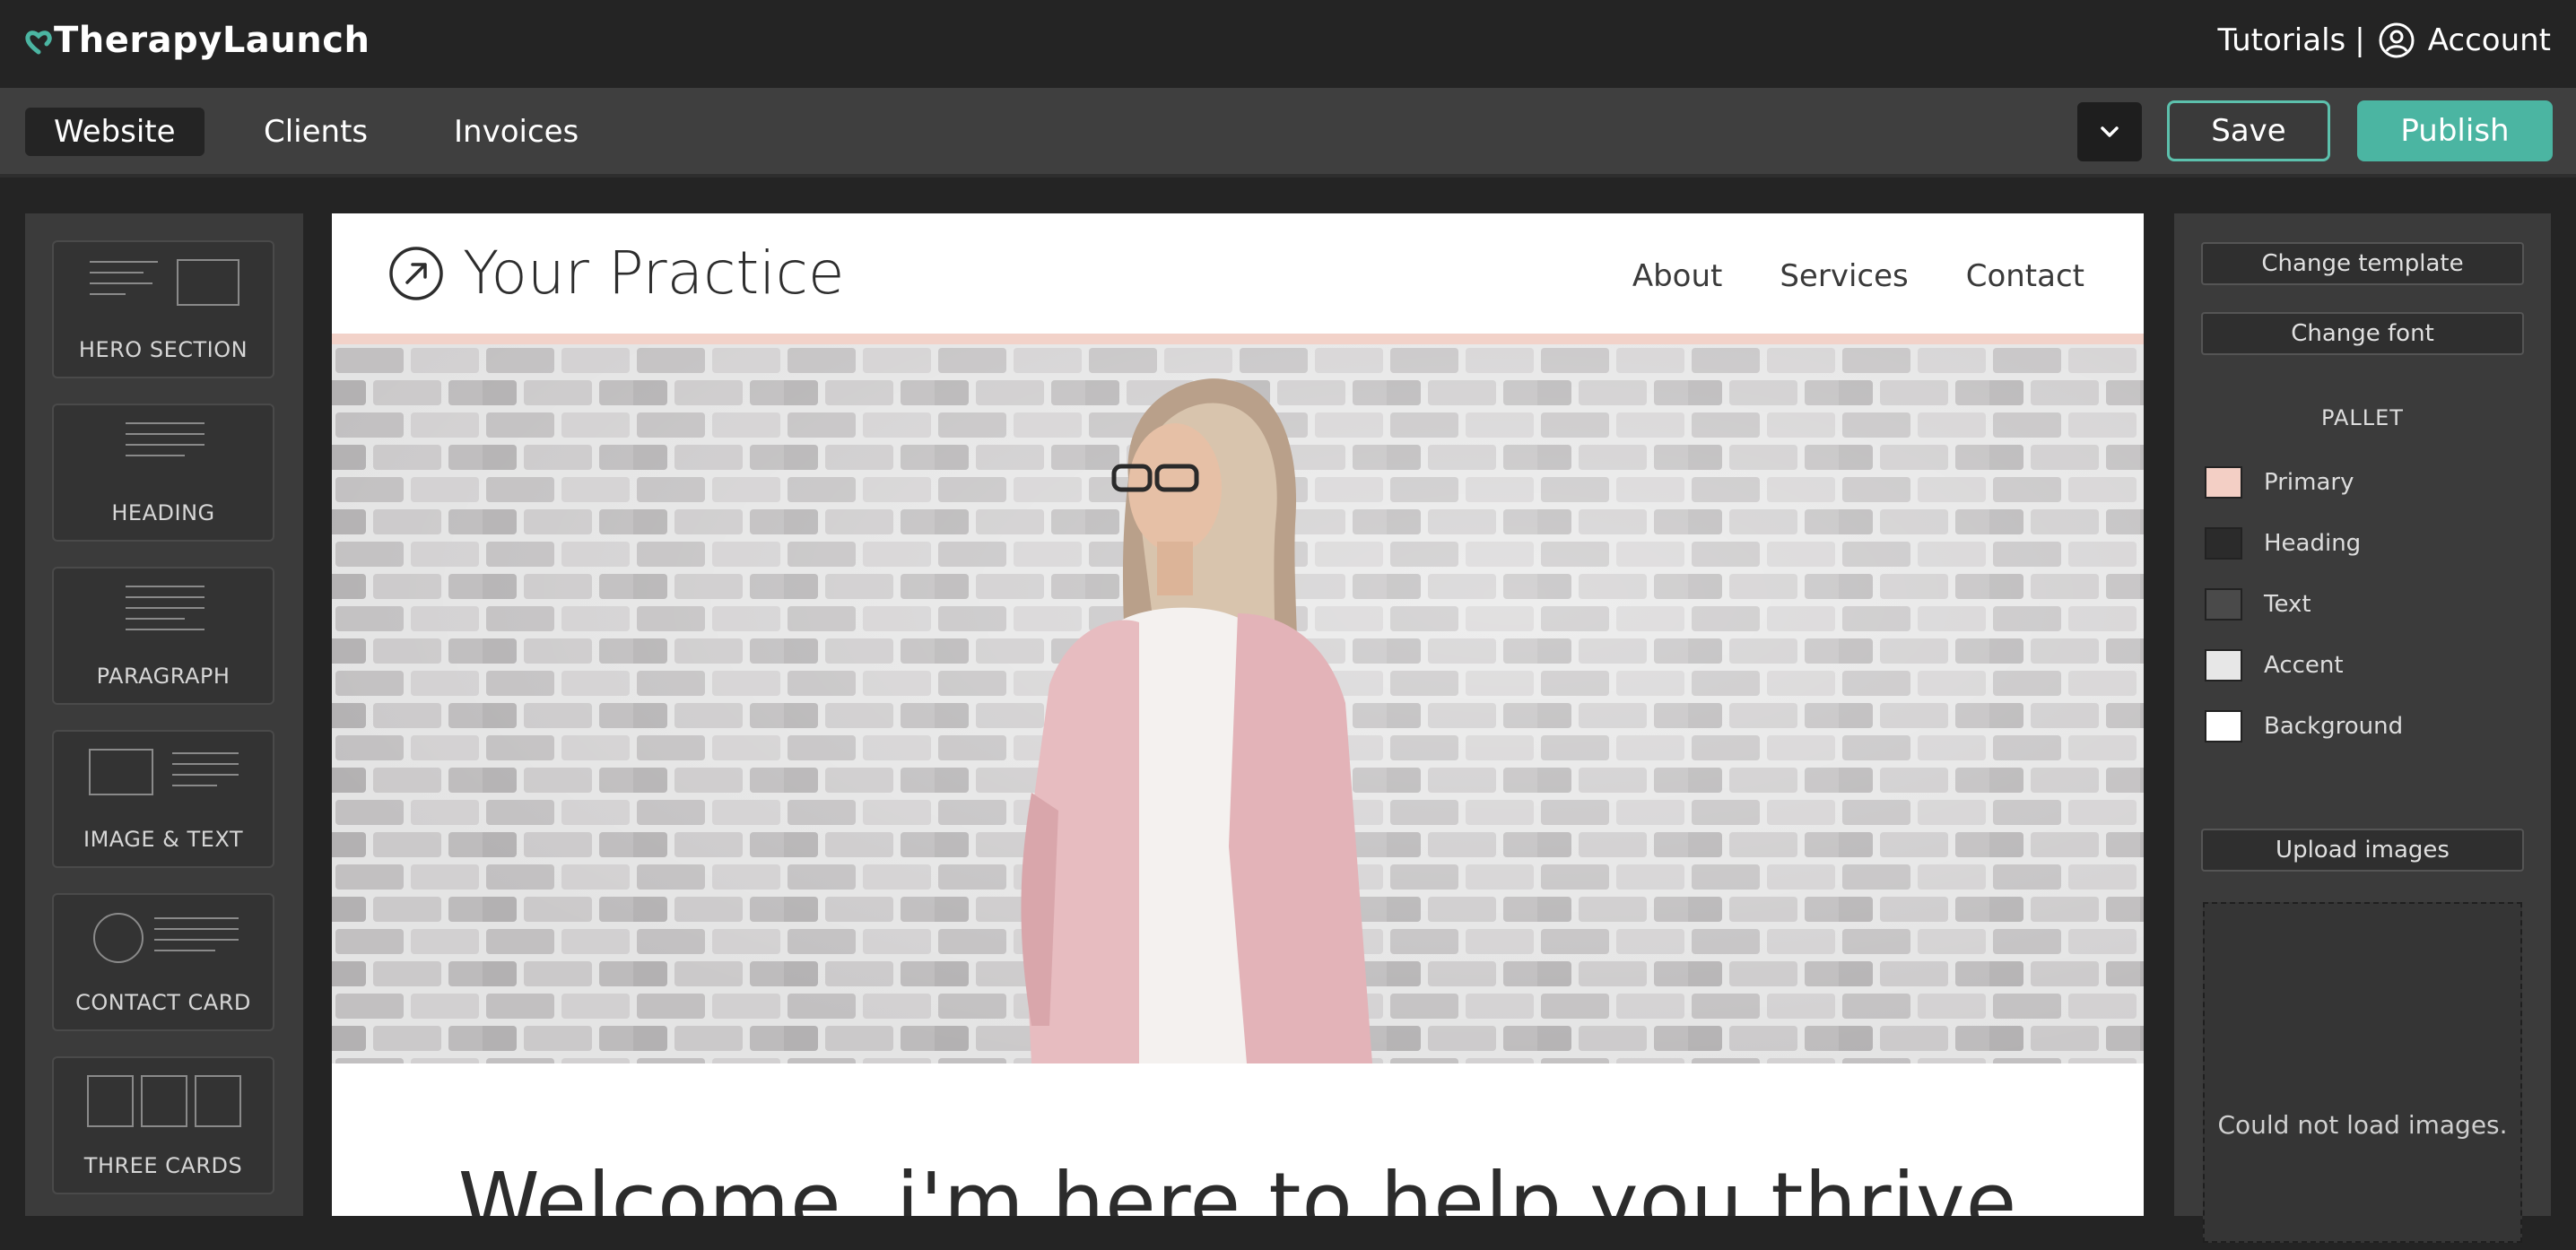 The image size is (2576, 1250). Describe the element at coordinates (1238, 1185) in the screenshot. I see `welcome-heading: Welcome, i'm here to help you thrive` at that location.